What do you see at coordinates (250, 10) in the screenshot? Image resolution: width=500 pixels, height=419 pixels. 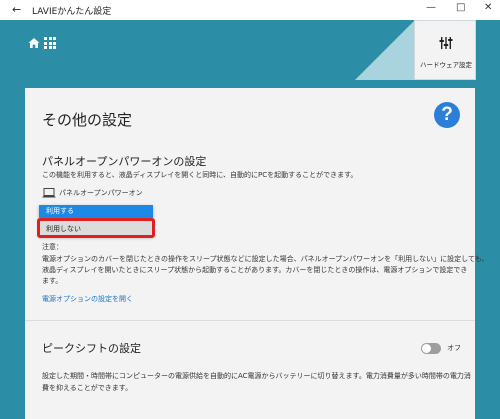 I see `title-bar: ← LAVIEかんたん設定 — □ ✕` at bounding box center [250, 10].